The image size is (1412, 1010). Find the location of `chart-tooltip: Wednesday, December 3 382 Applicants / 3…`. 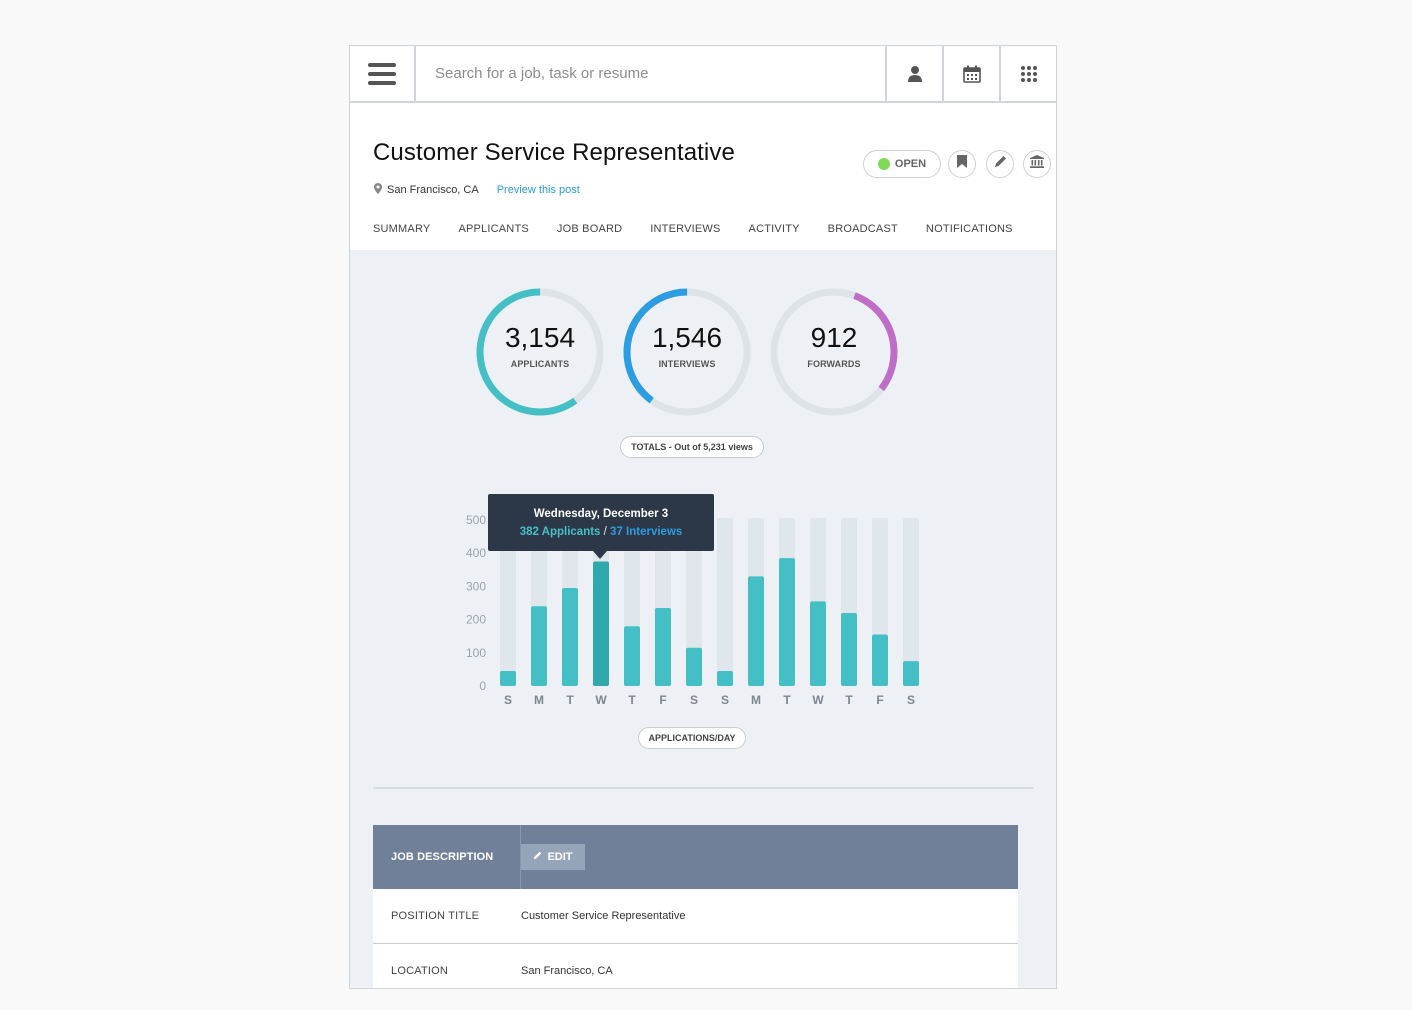

chart-tooltip: Wednesday, December 3 382 Applicants / 3… is located at coordinates (601, 526).